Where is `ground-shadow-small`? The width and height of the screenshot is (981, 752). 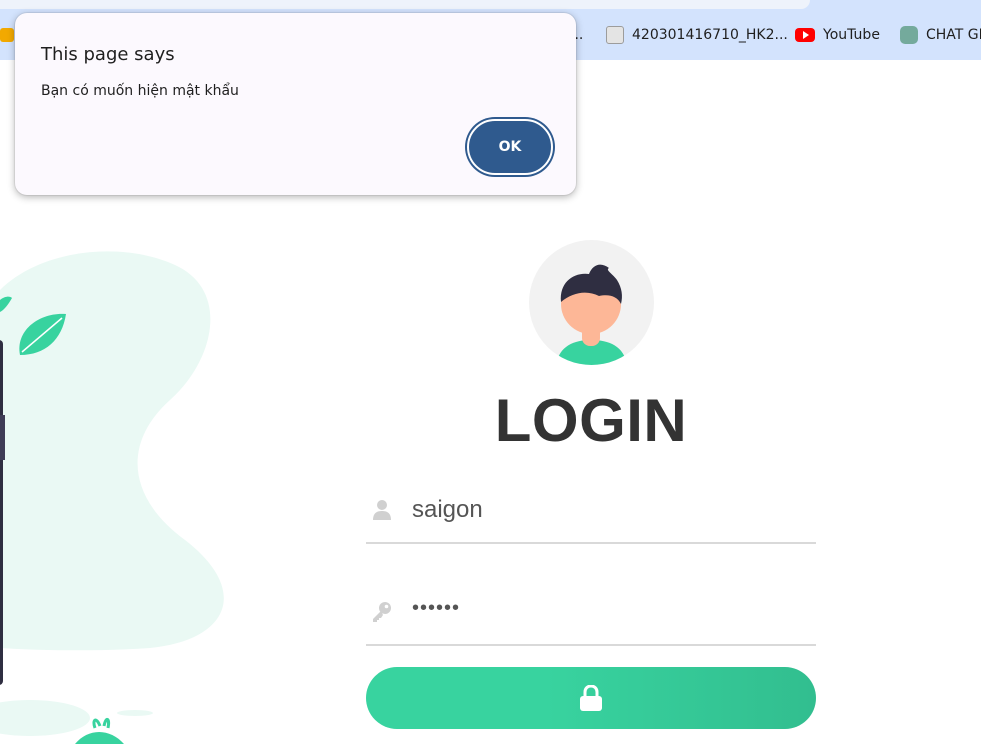 ground-shadow-small is located at coordinates (135, 713).